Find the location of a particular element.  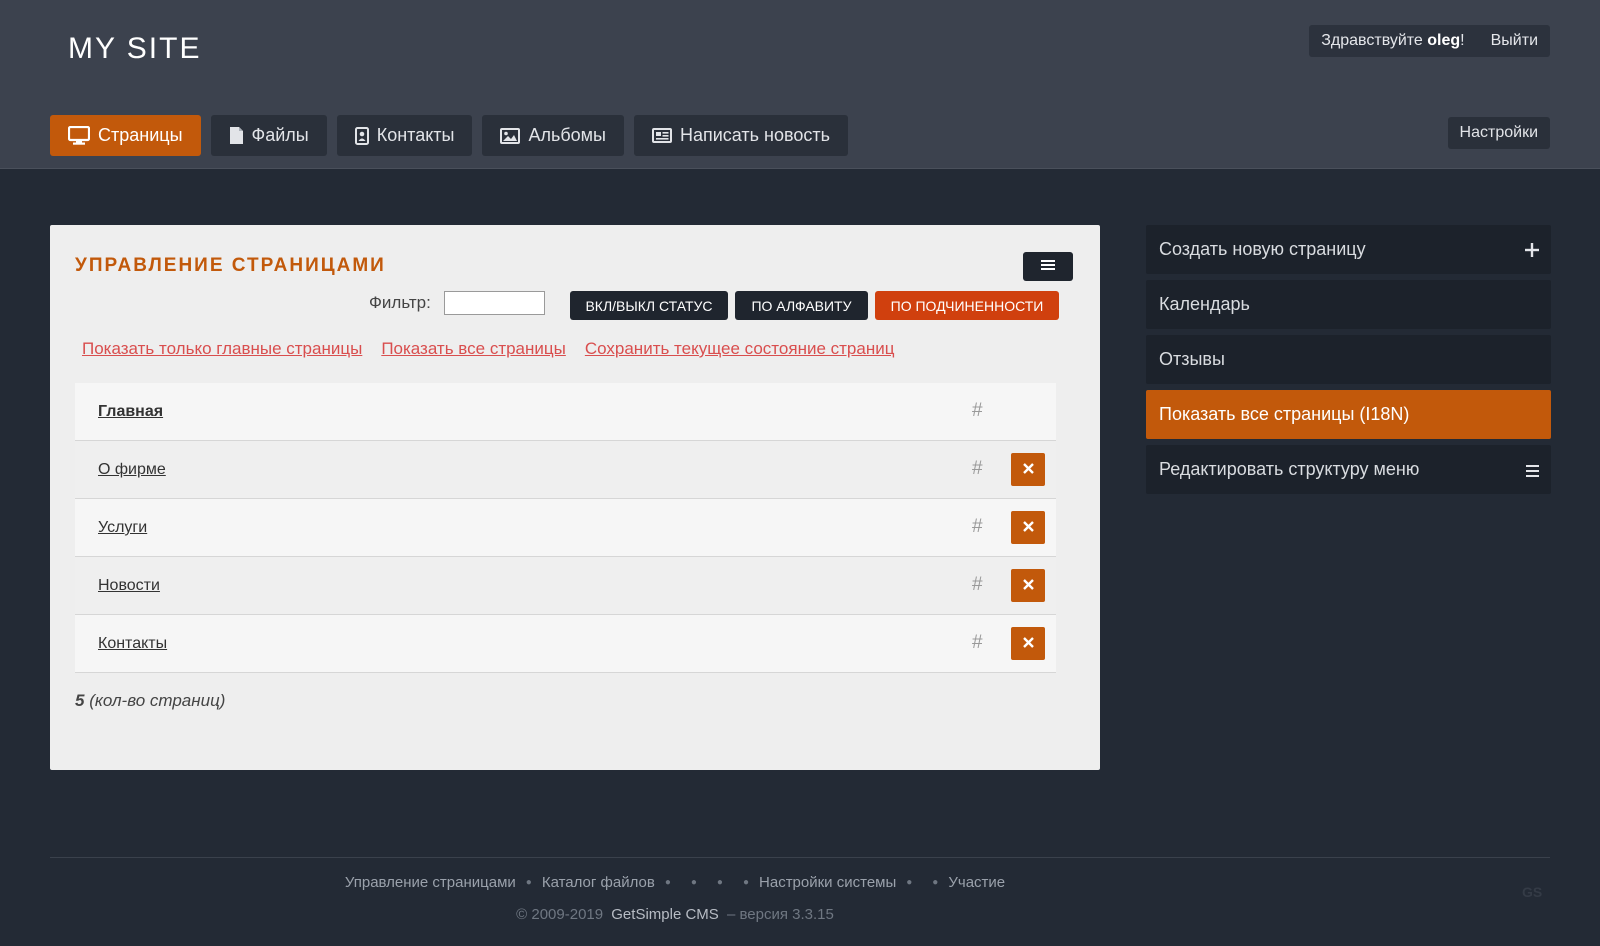

sidebar-item-label: Отзывы is located at coordinates (1192, 359).